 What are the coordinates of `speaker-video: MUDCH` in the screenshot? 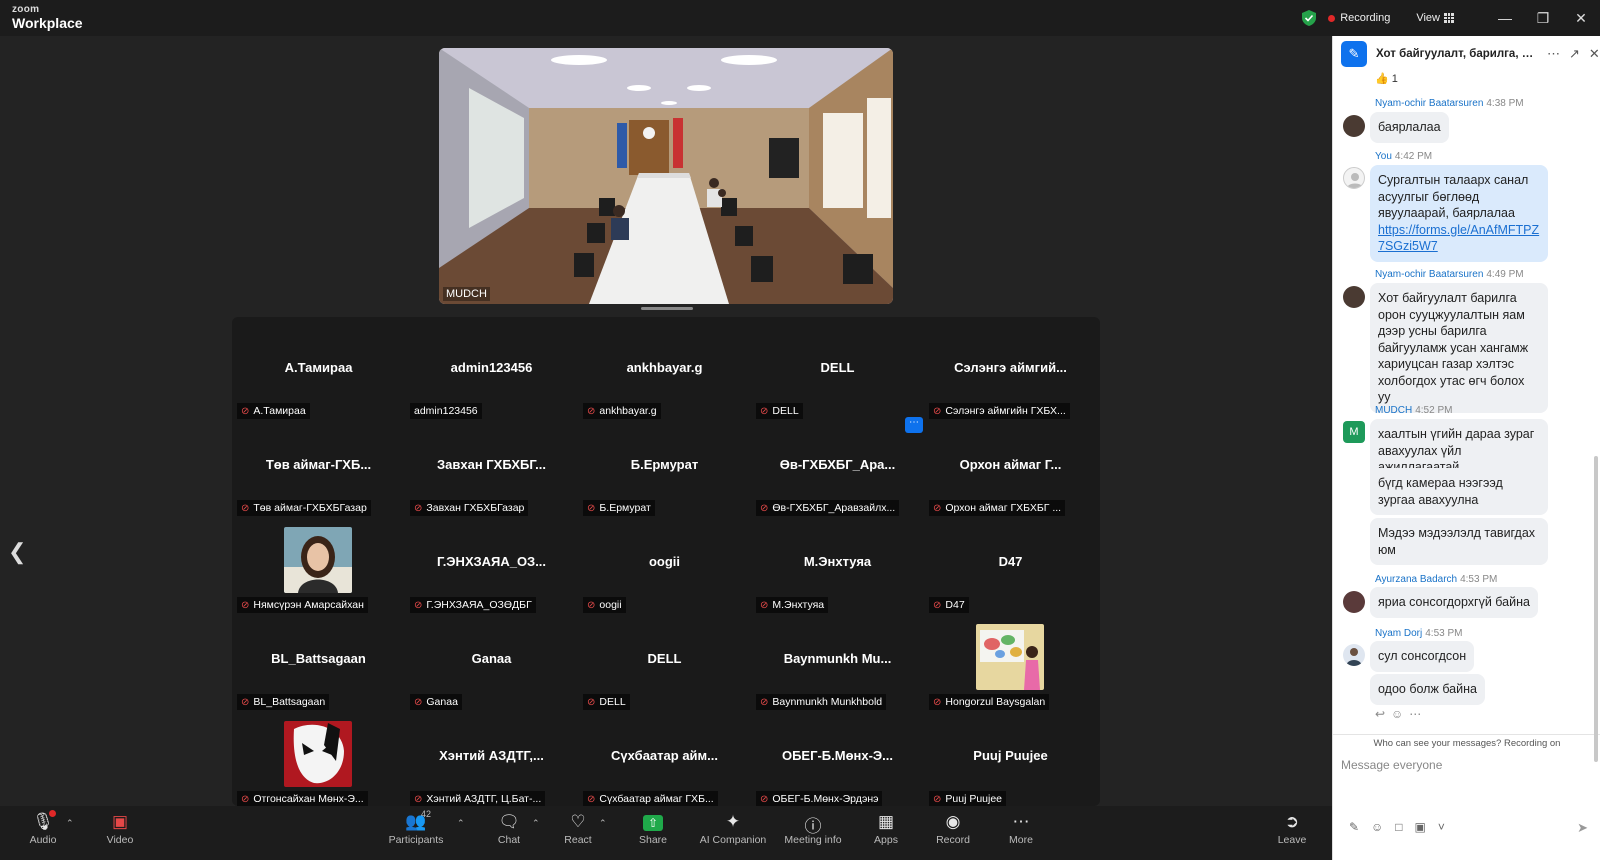 It's located at (666, 176).